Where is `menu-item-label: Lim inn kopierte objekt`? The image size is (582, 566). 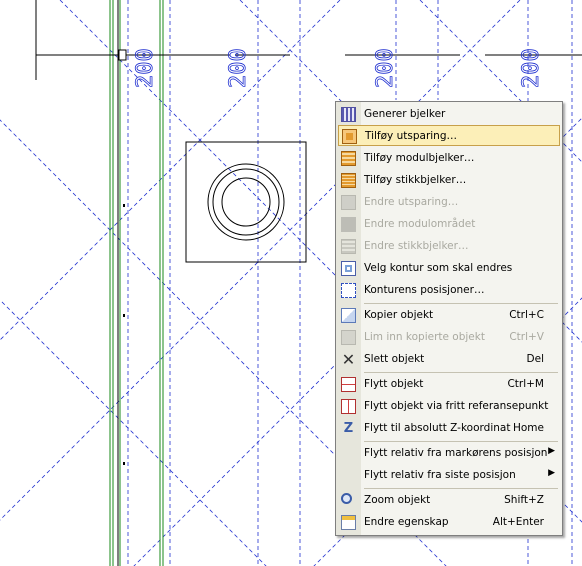
menu-item-label: Lim inn kopierte objekt is located at coordinates (424, 337).